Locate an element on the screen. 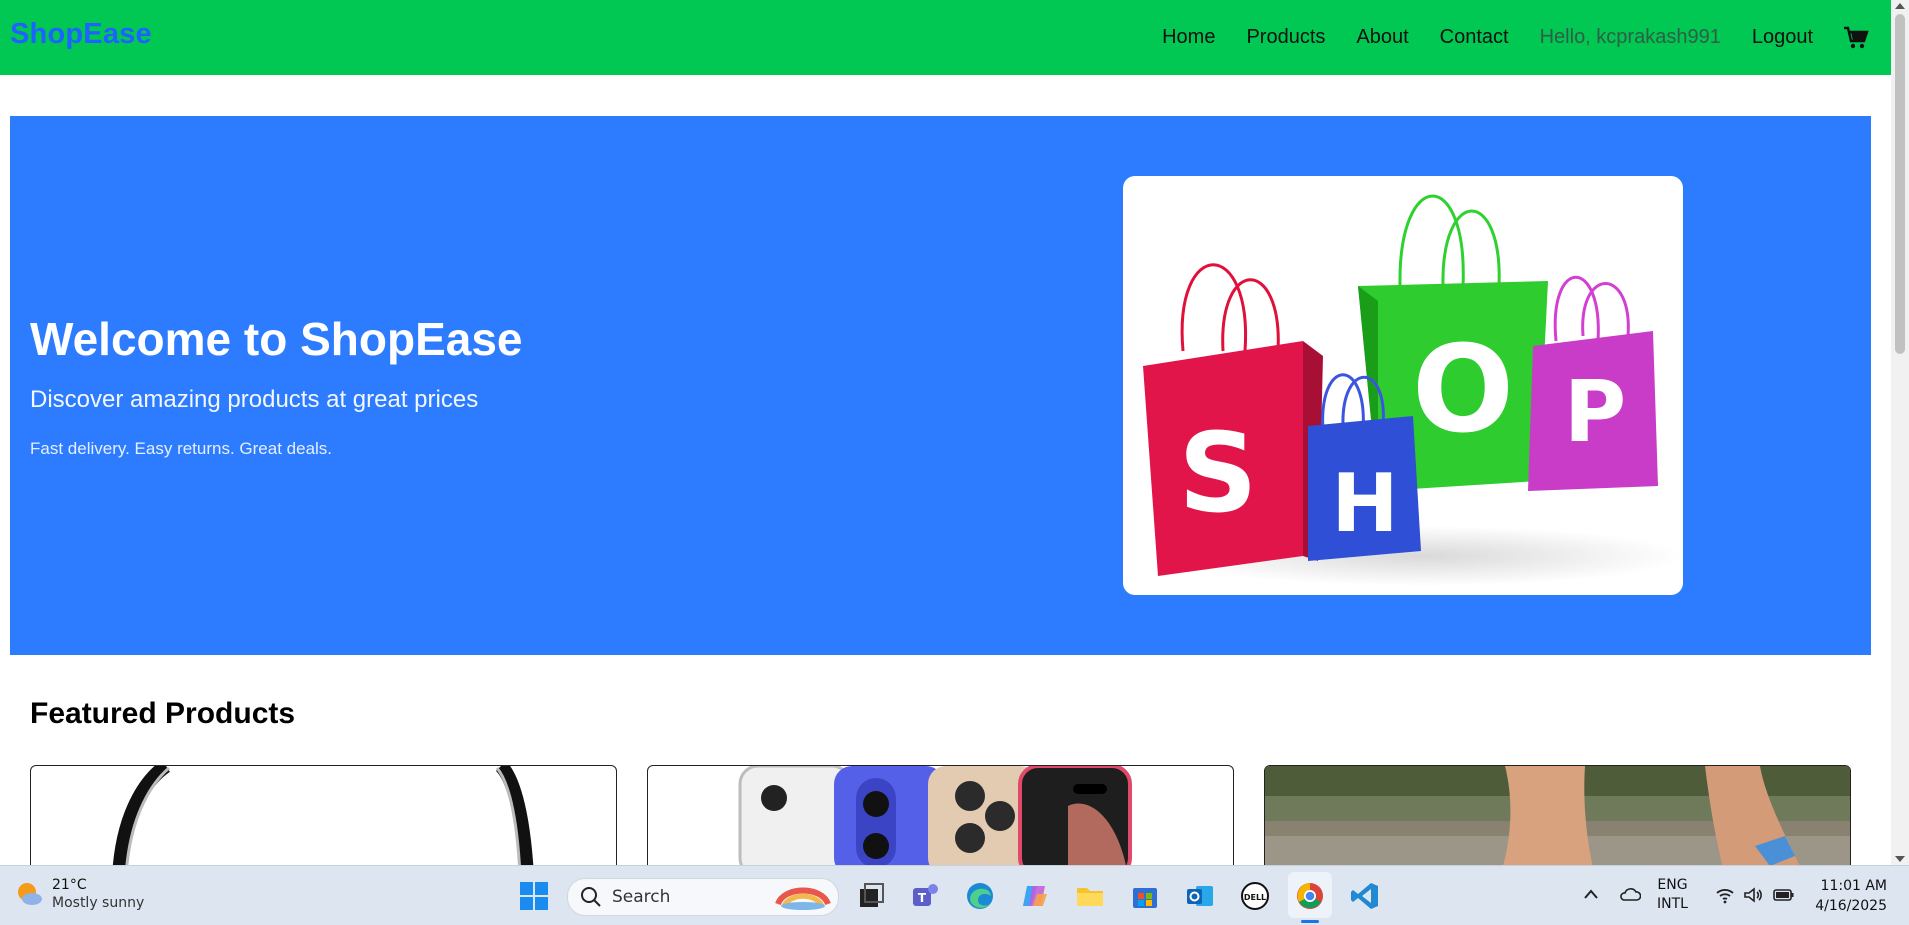  featured-products-heading: Featured Products is located at coordinates (163, 713).